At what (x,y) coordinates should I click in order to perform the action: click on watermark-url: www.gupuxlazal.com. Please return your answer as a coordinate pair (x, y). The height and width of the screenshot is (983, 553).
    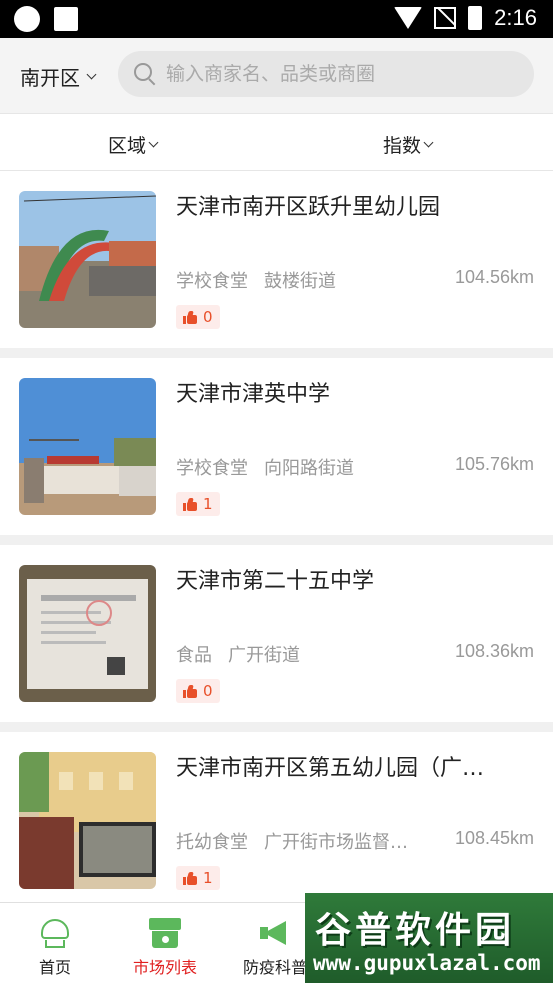
    Looking at the image, I should click on (427, 963).